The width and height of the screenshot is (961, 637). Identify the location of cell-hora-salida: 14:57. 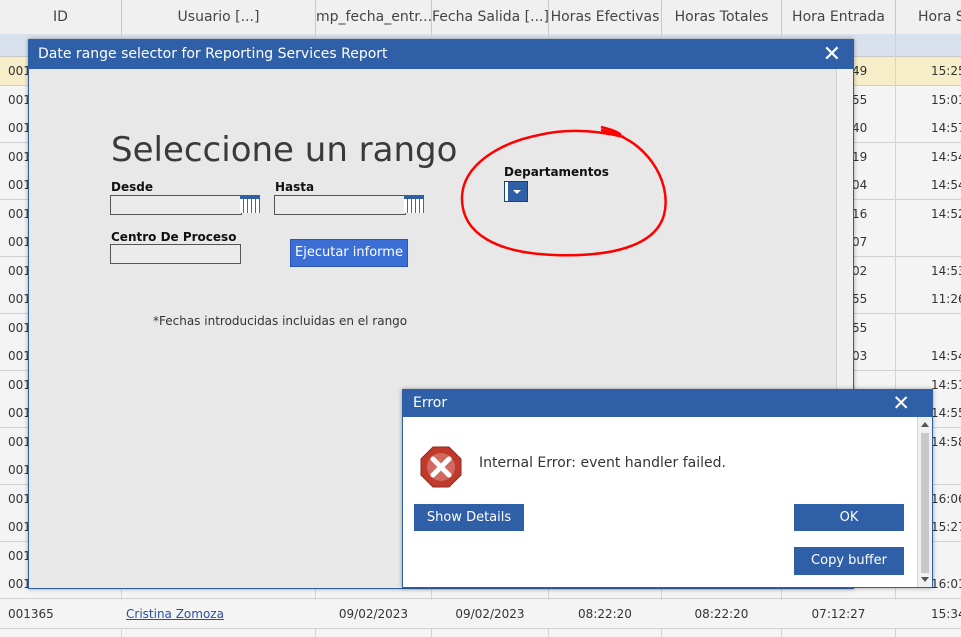
(946, 128).